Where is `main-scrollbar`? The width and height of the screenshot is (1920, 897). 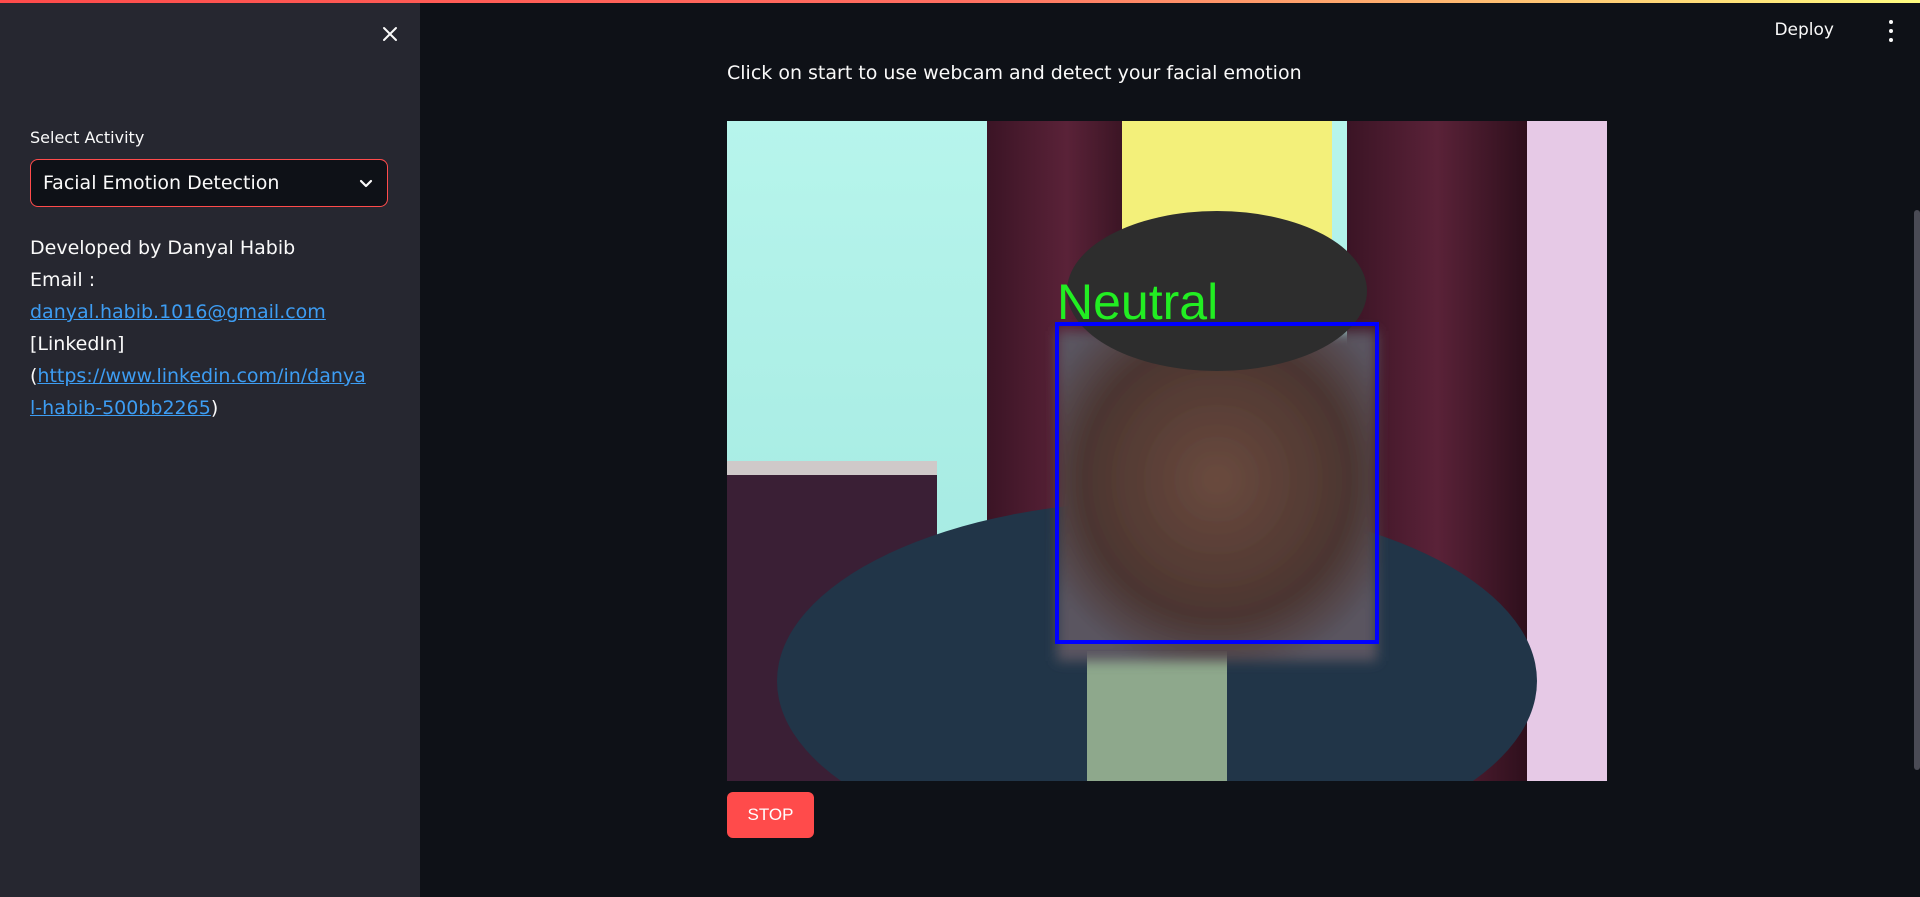
main-scrollbar is located at coordinates (1917, 490).